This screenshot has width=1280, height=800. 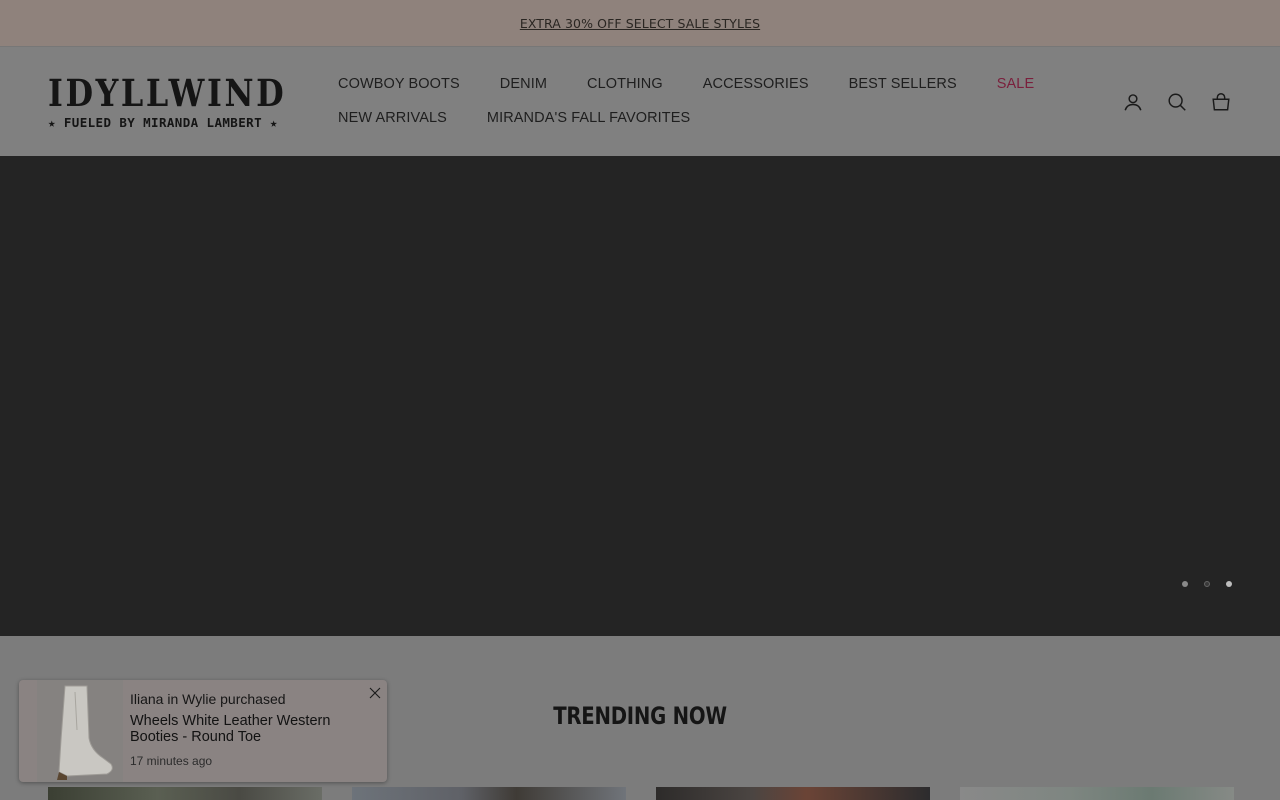 I want to click on purchase-customer: Iliana in Wylie purchased, so click(x=208, y=699).